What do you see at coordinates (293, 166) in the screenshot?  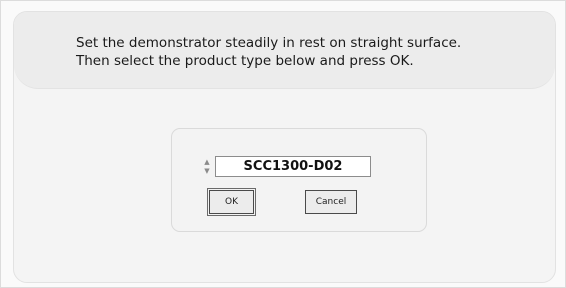 I see `product-type-field: SCC1300-D02` at bounding box center [293, 166].